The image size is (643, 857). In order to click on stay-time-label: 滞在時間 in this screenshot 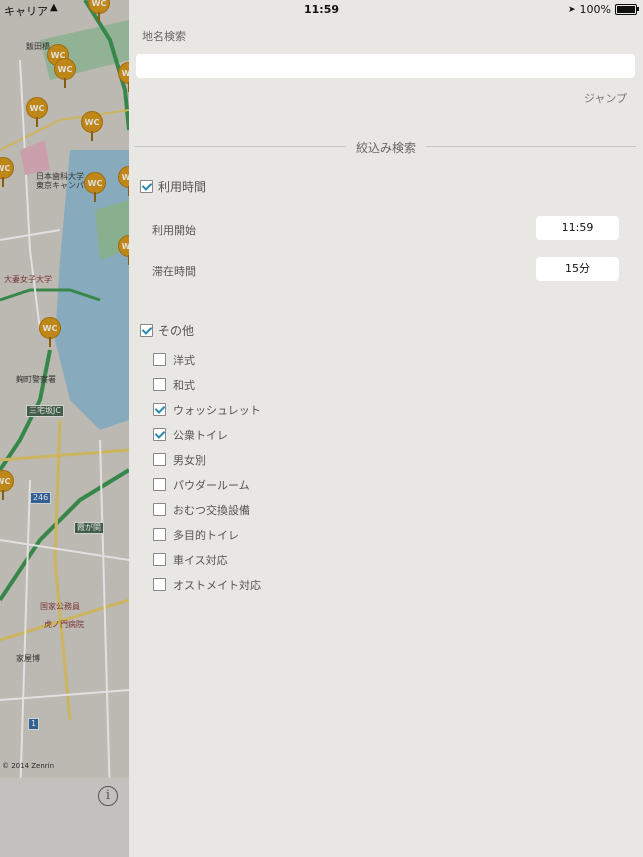, I will do `click(174, 271)`.